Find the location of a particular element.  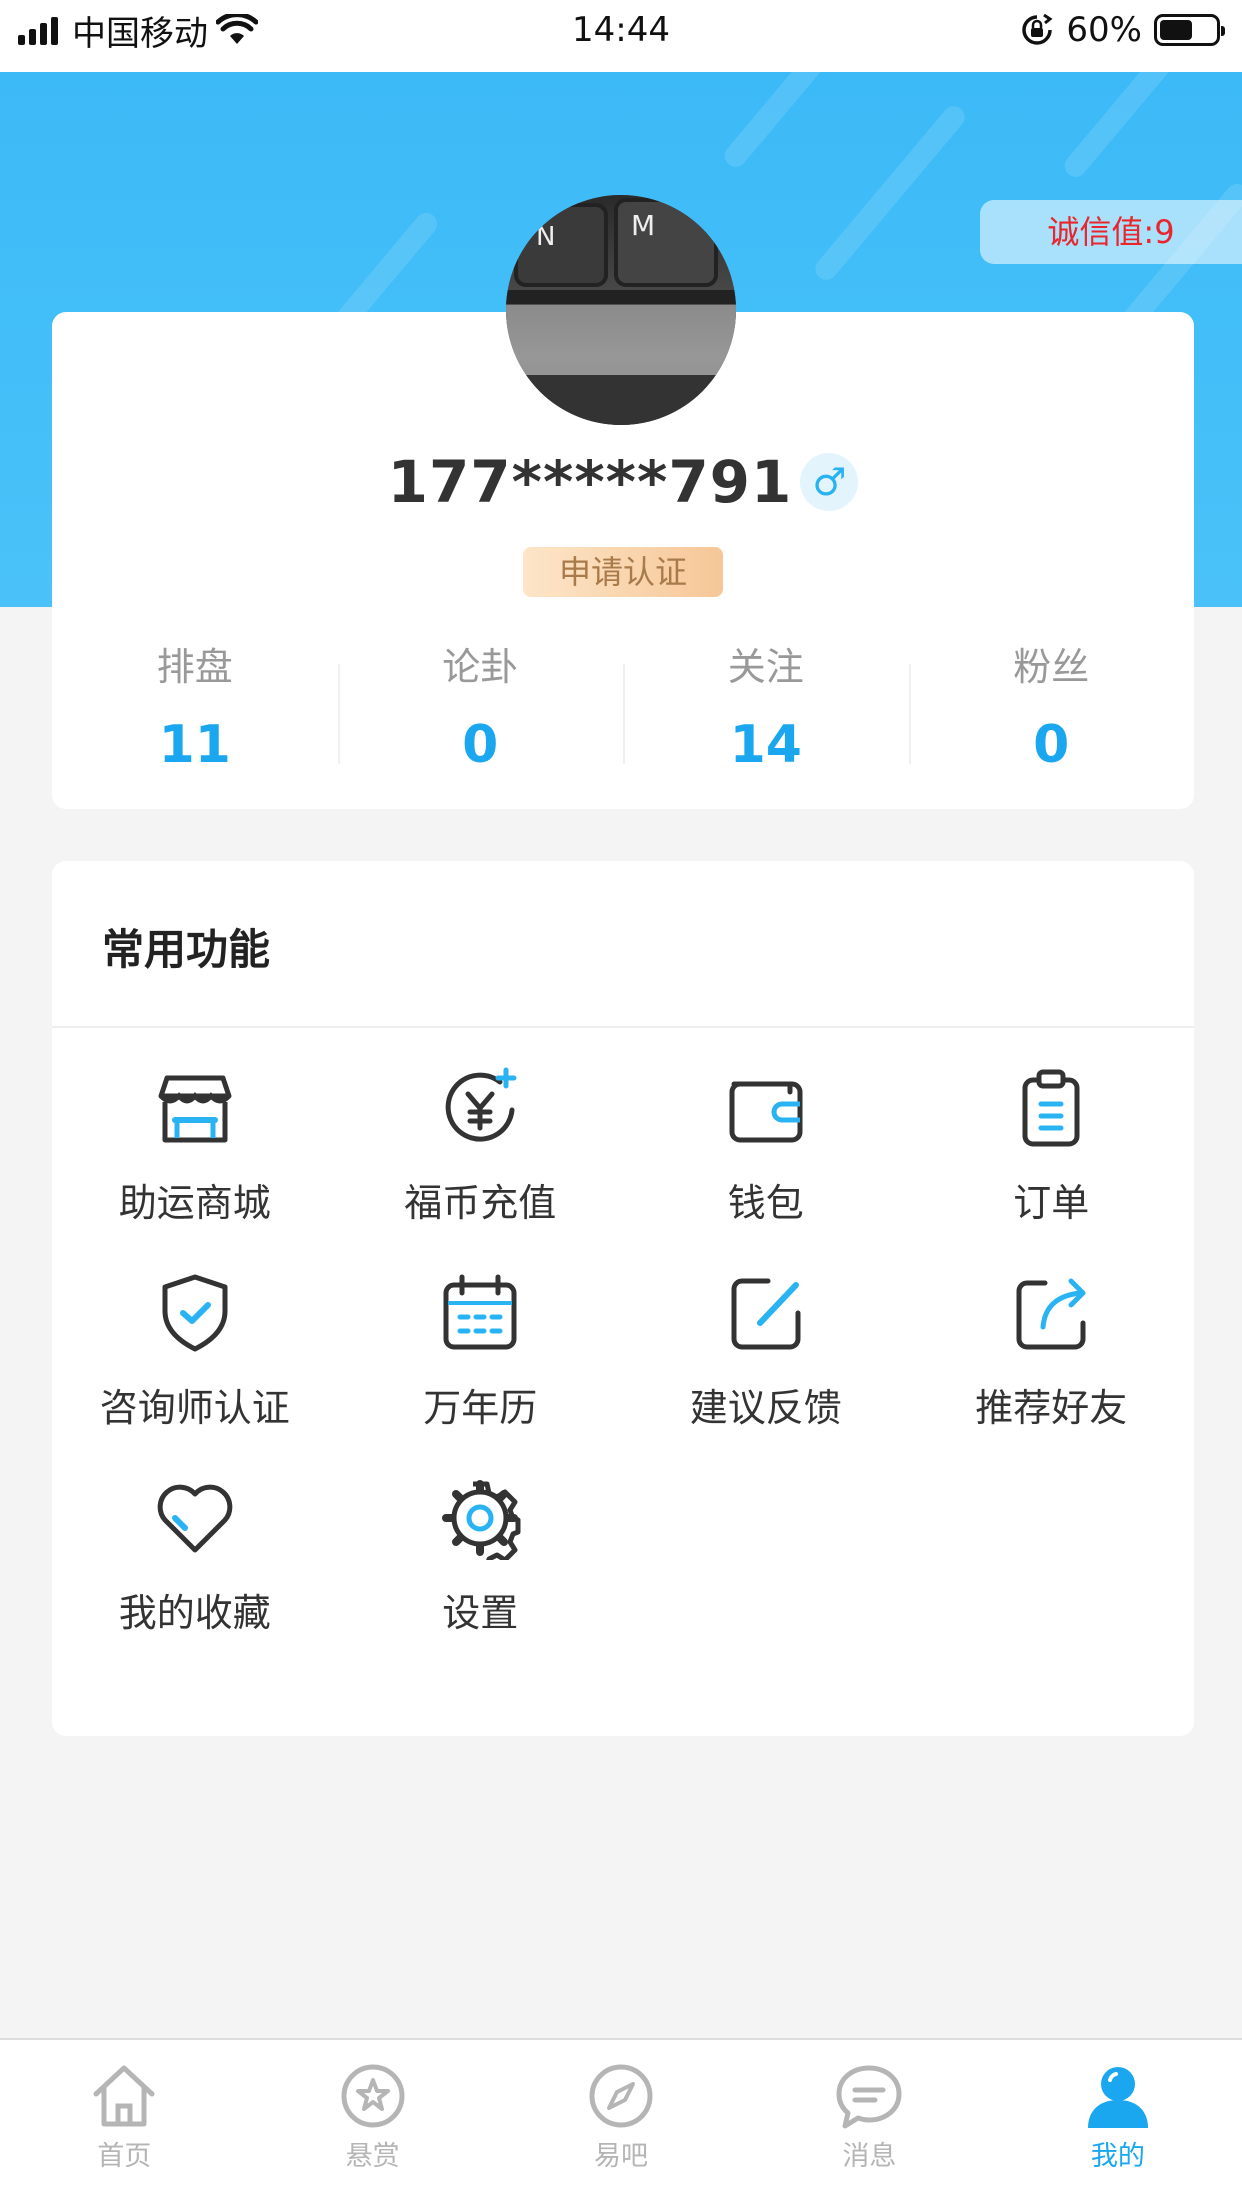

function-orders: 订单 is located at coordinates (1052, 1168).